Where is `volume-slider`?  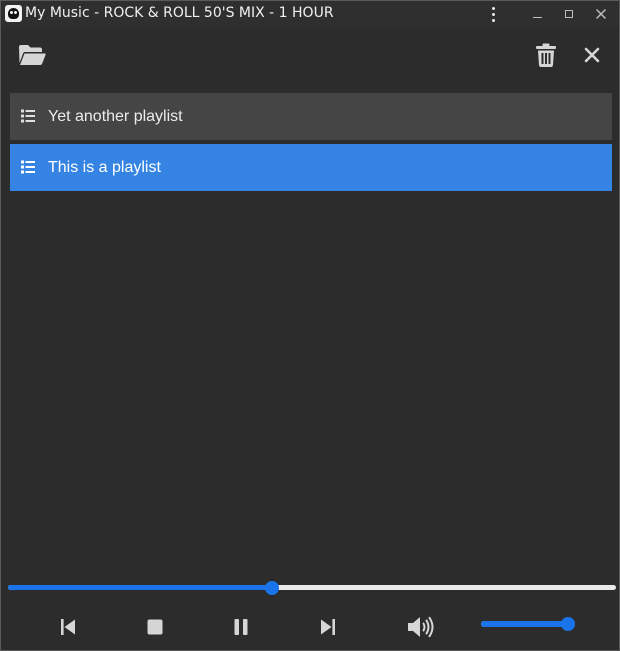 volume-slider is located at coordinates (528, 624).